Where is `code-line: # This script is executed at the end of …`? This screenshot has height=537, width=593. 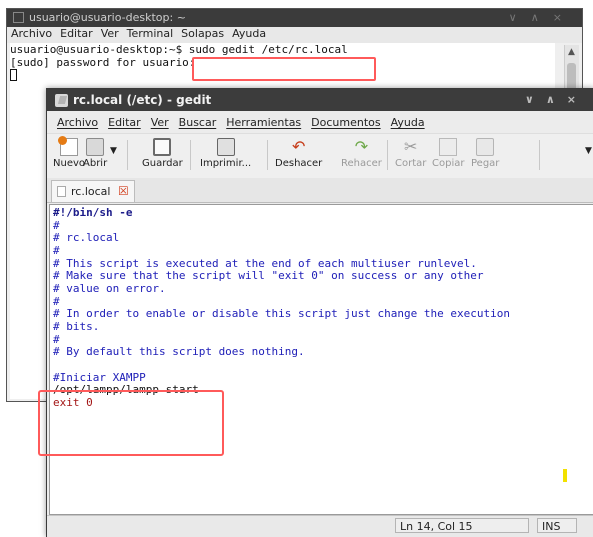 code-line: # This script is executed at the end of … is located at coordinates (265, 263).